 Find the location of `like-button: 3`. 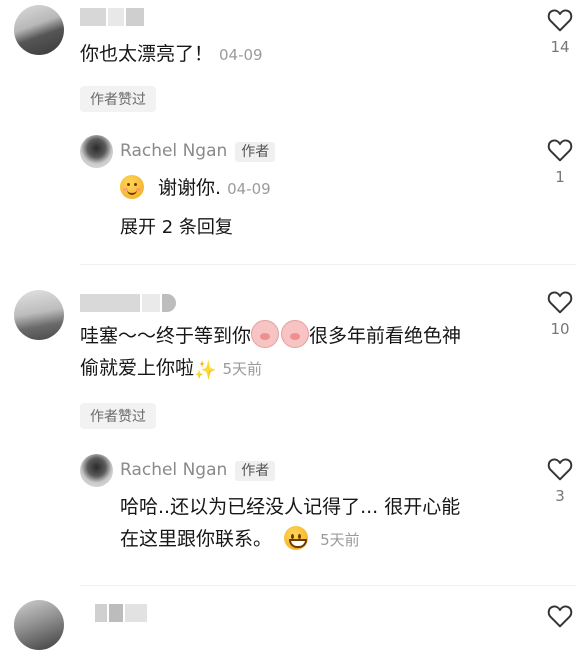

like-button: 3 is located at coordinates (560, 481).